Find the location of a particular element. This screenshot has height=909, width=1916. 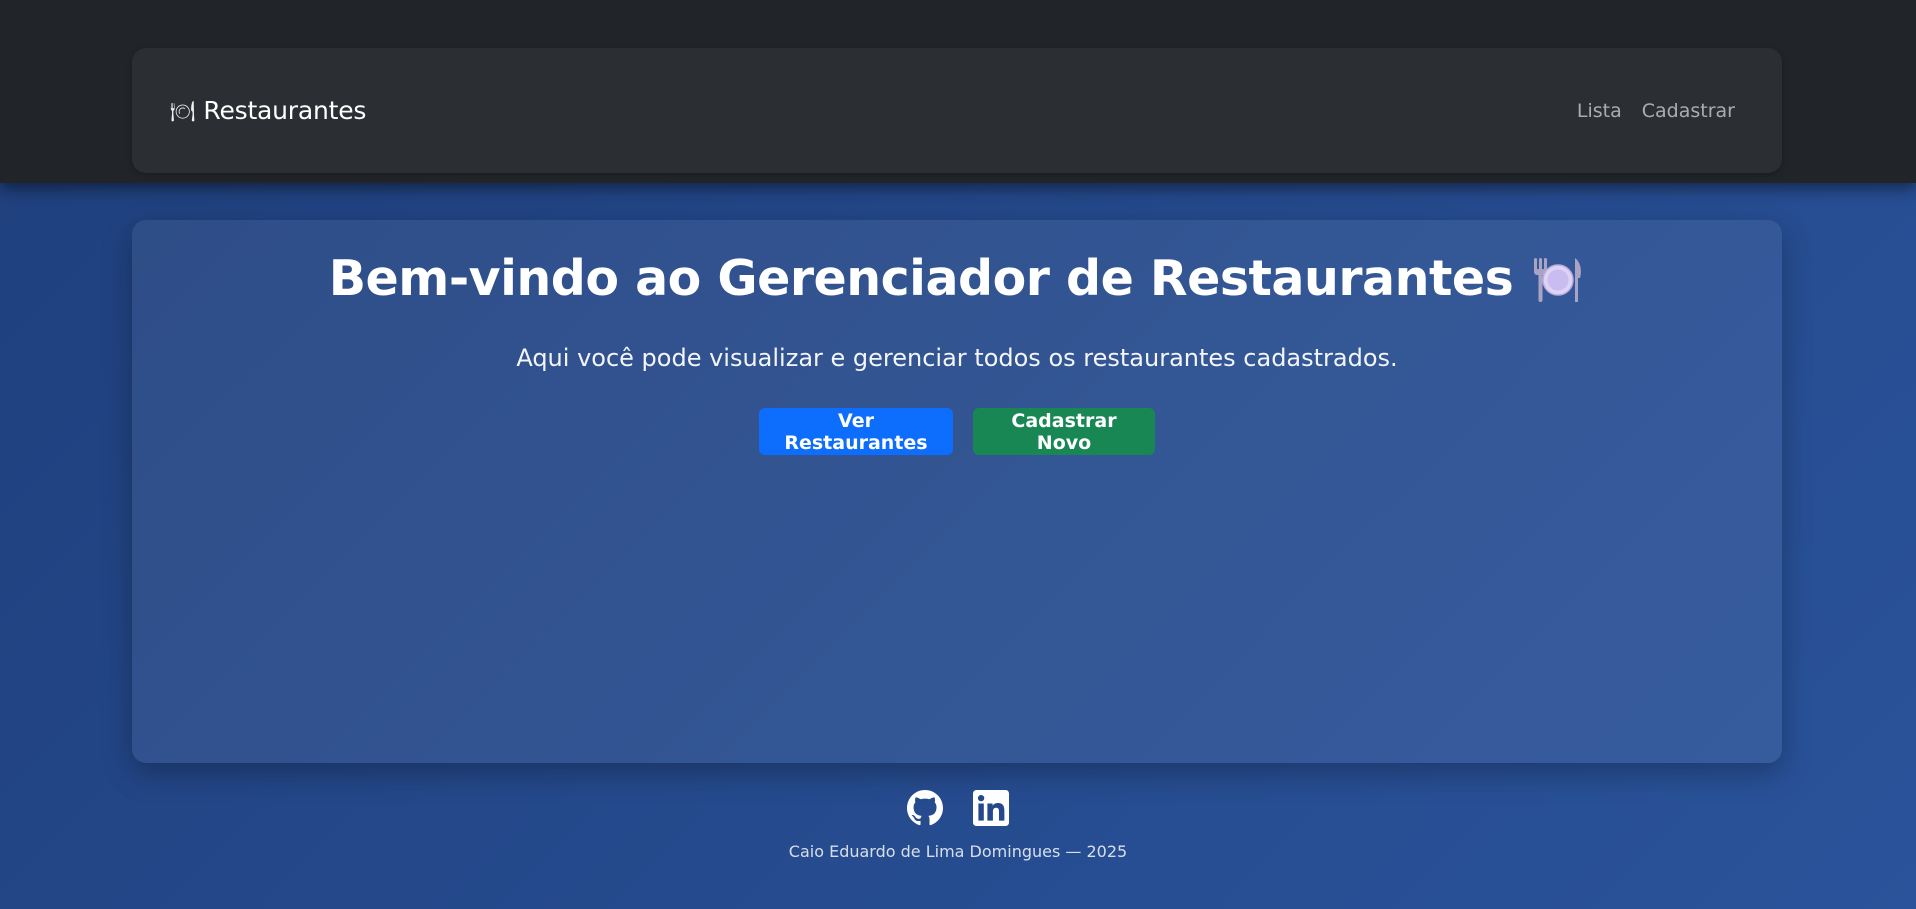

linkedin-icon is located at coordinates (991, 810).